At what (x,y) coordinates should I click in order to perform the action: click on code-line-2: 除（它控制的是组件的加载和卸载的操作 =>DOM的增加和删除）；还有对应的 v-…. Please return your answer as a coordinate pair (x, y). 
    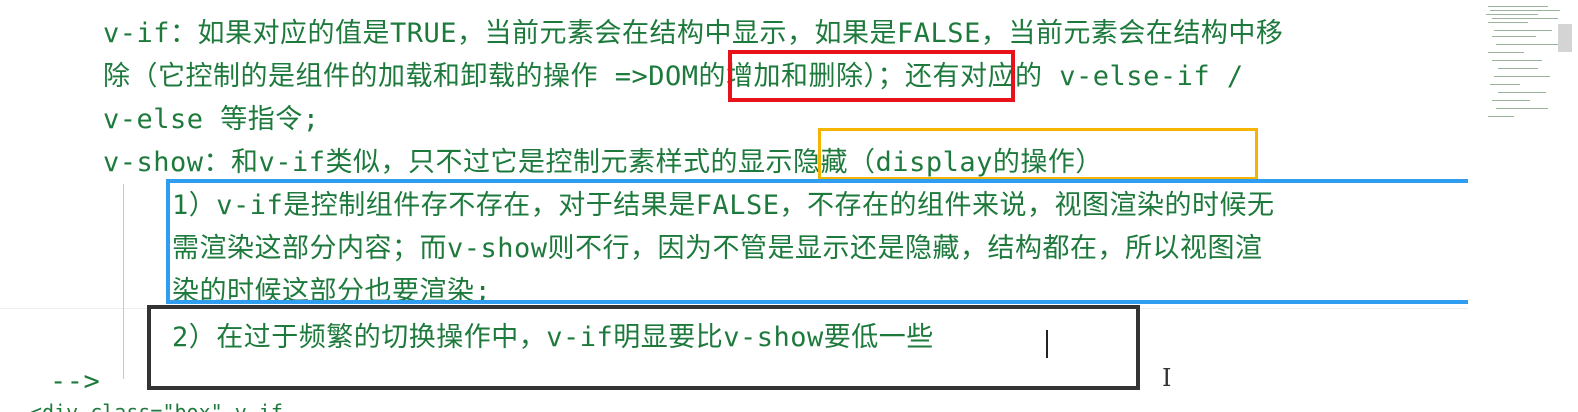
    Looking at the image, I should click on (673, 77).